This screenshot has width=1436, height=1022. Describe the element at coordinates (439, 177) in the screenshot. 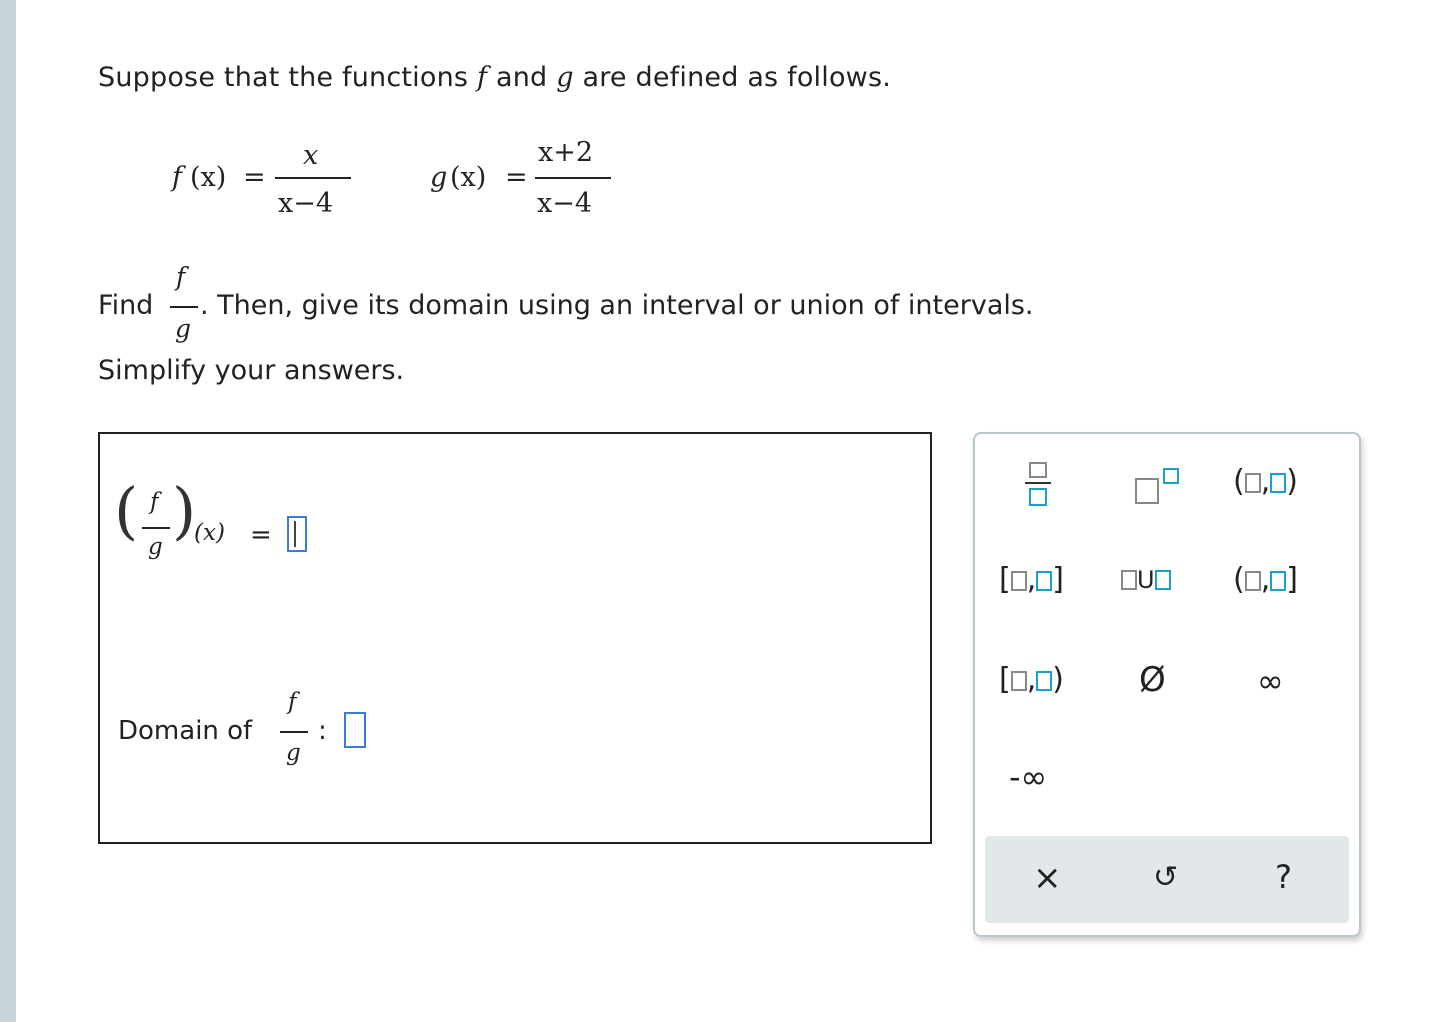

I see `g-def-lhs: g` at that location.